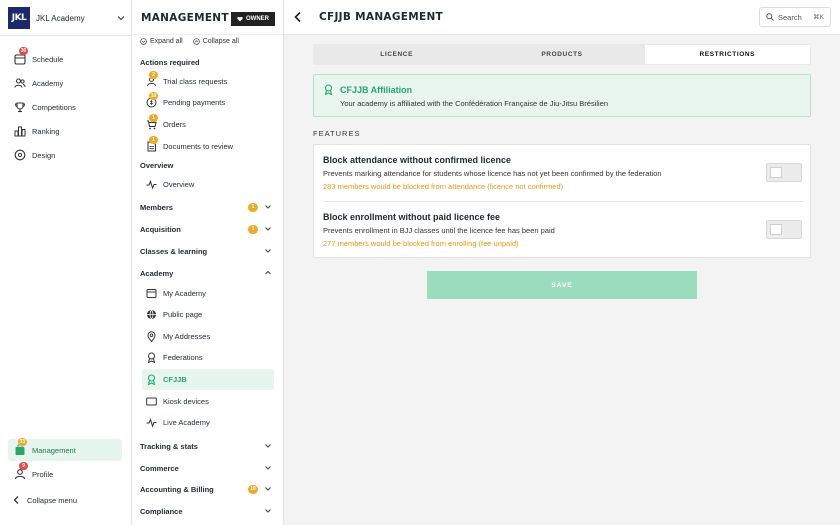 The width and height of the screenshot is (840, 525). I want to click on group-compliance: Compliance, so click(206, 511).